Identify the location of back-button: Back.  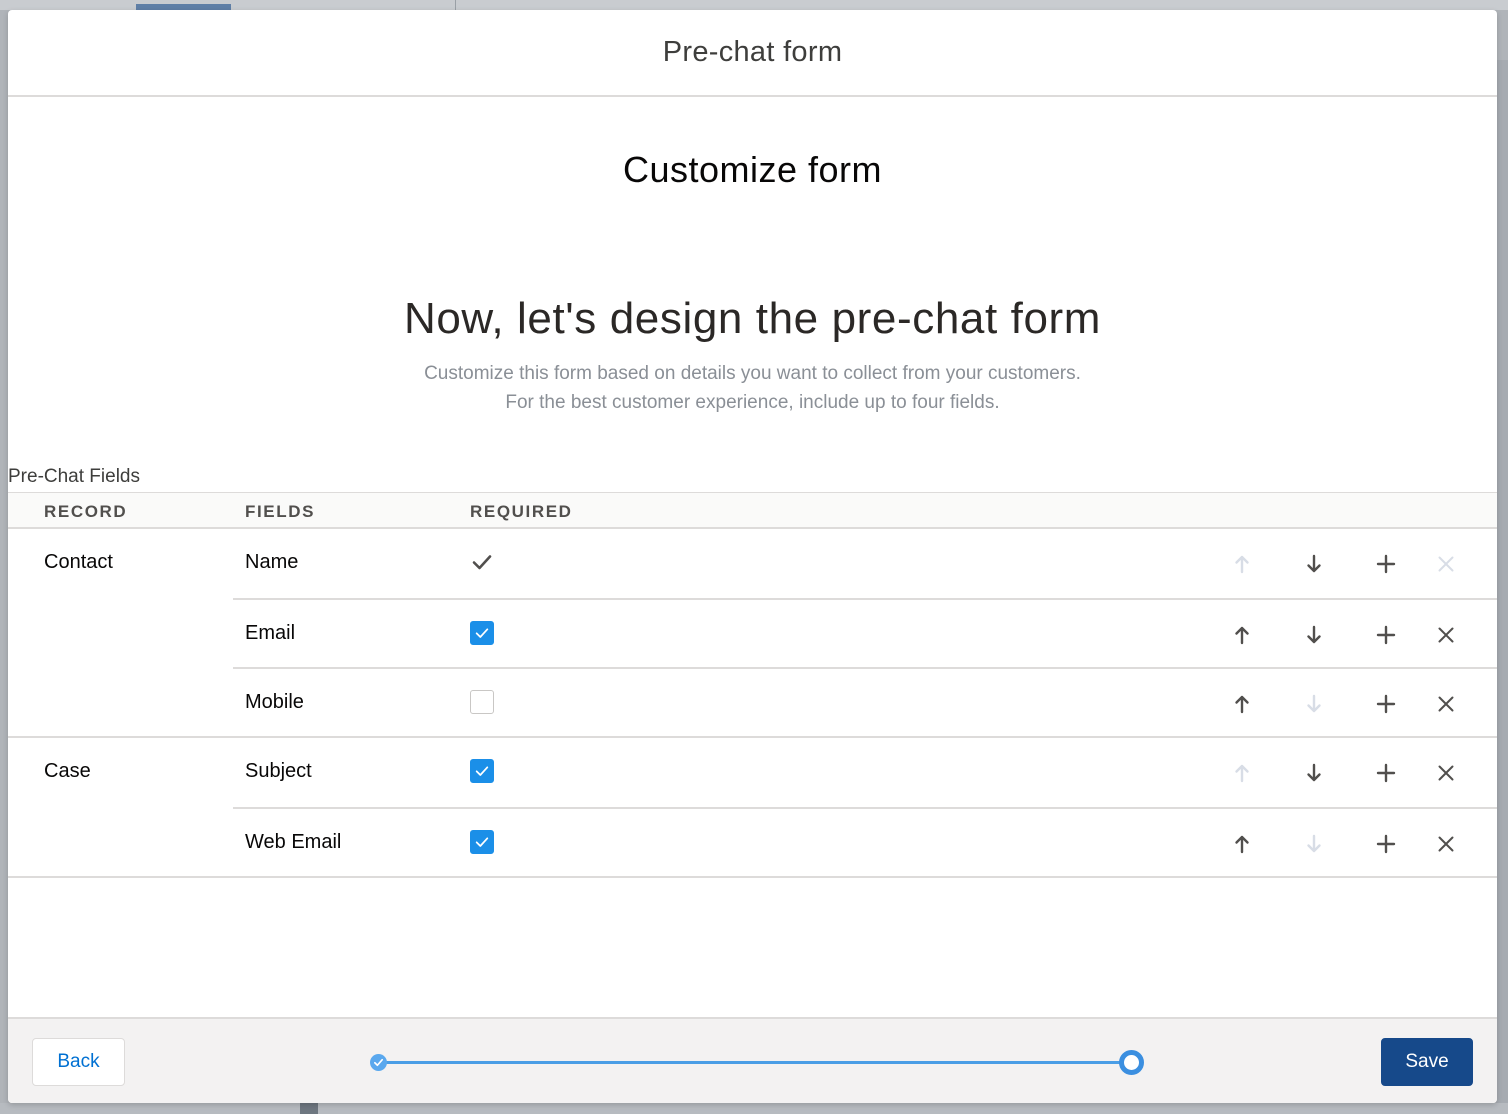
(78, 1062).